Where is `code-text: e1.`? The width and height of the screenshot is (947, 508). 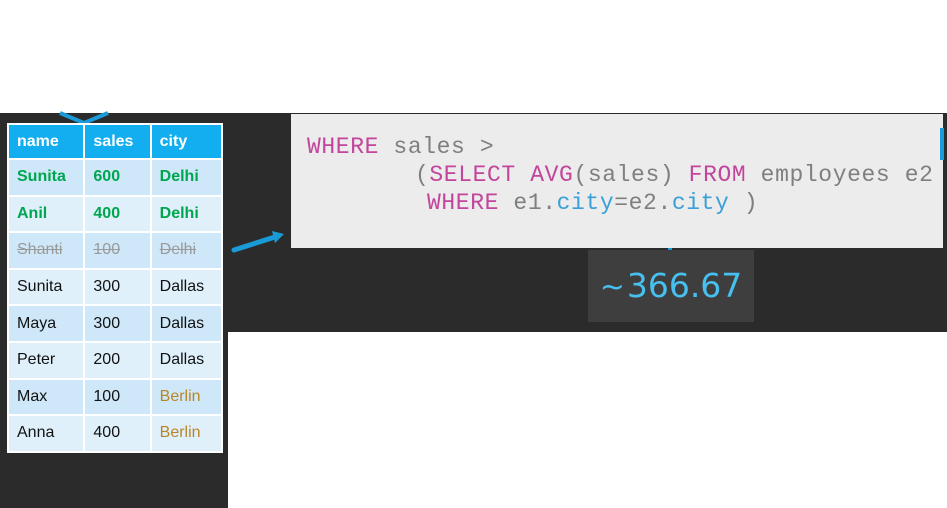 code-text: e1. is located at coordinates (528, 203).